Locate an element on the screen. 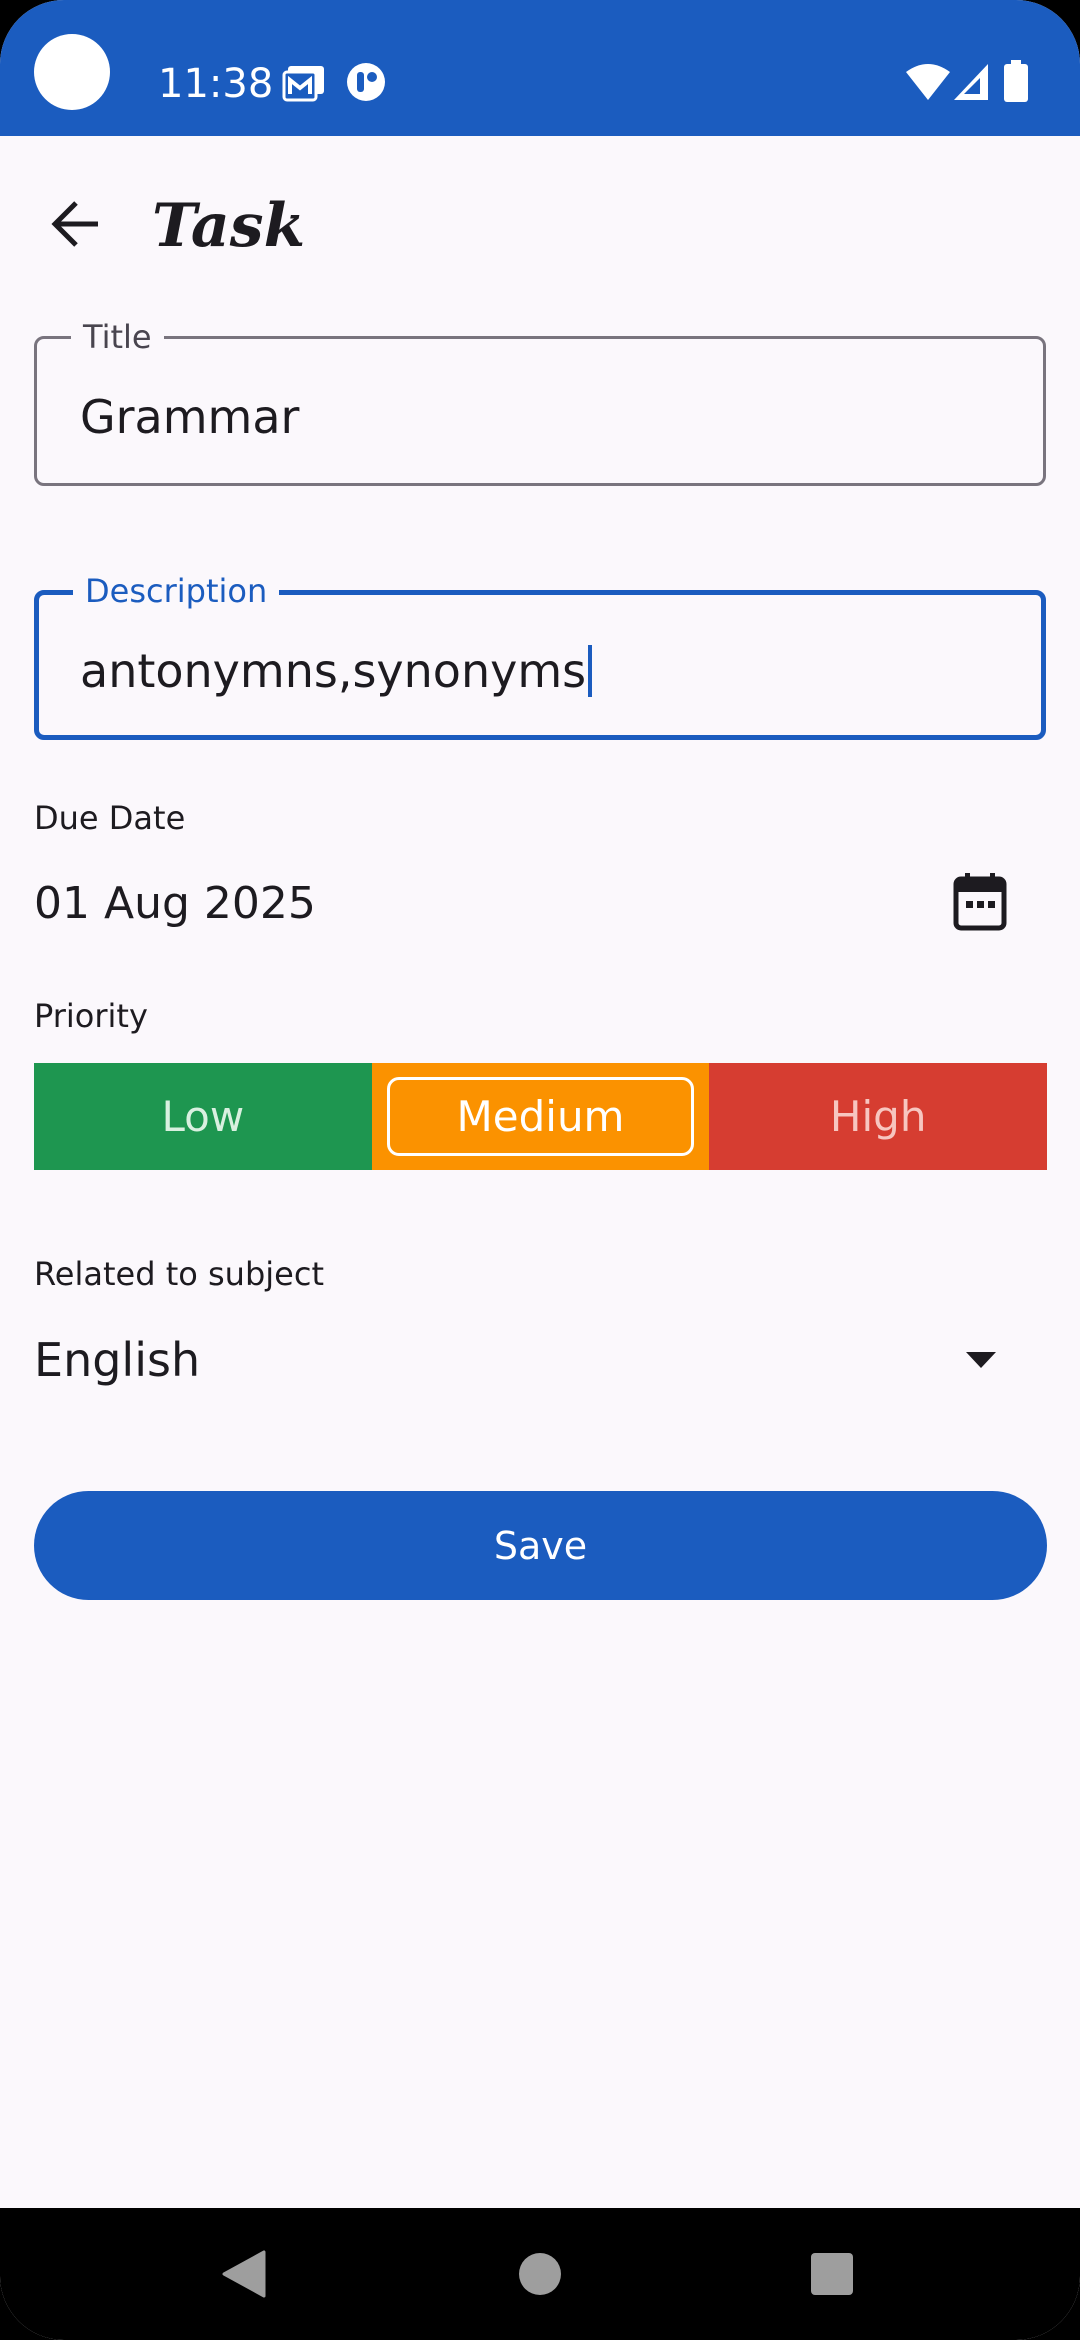 This screenshot has width=1080, height=2340. nav-home-button is located at coordinates (540, 2274).